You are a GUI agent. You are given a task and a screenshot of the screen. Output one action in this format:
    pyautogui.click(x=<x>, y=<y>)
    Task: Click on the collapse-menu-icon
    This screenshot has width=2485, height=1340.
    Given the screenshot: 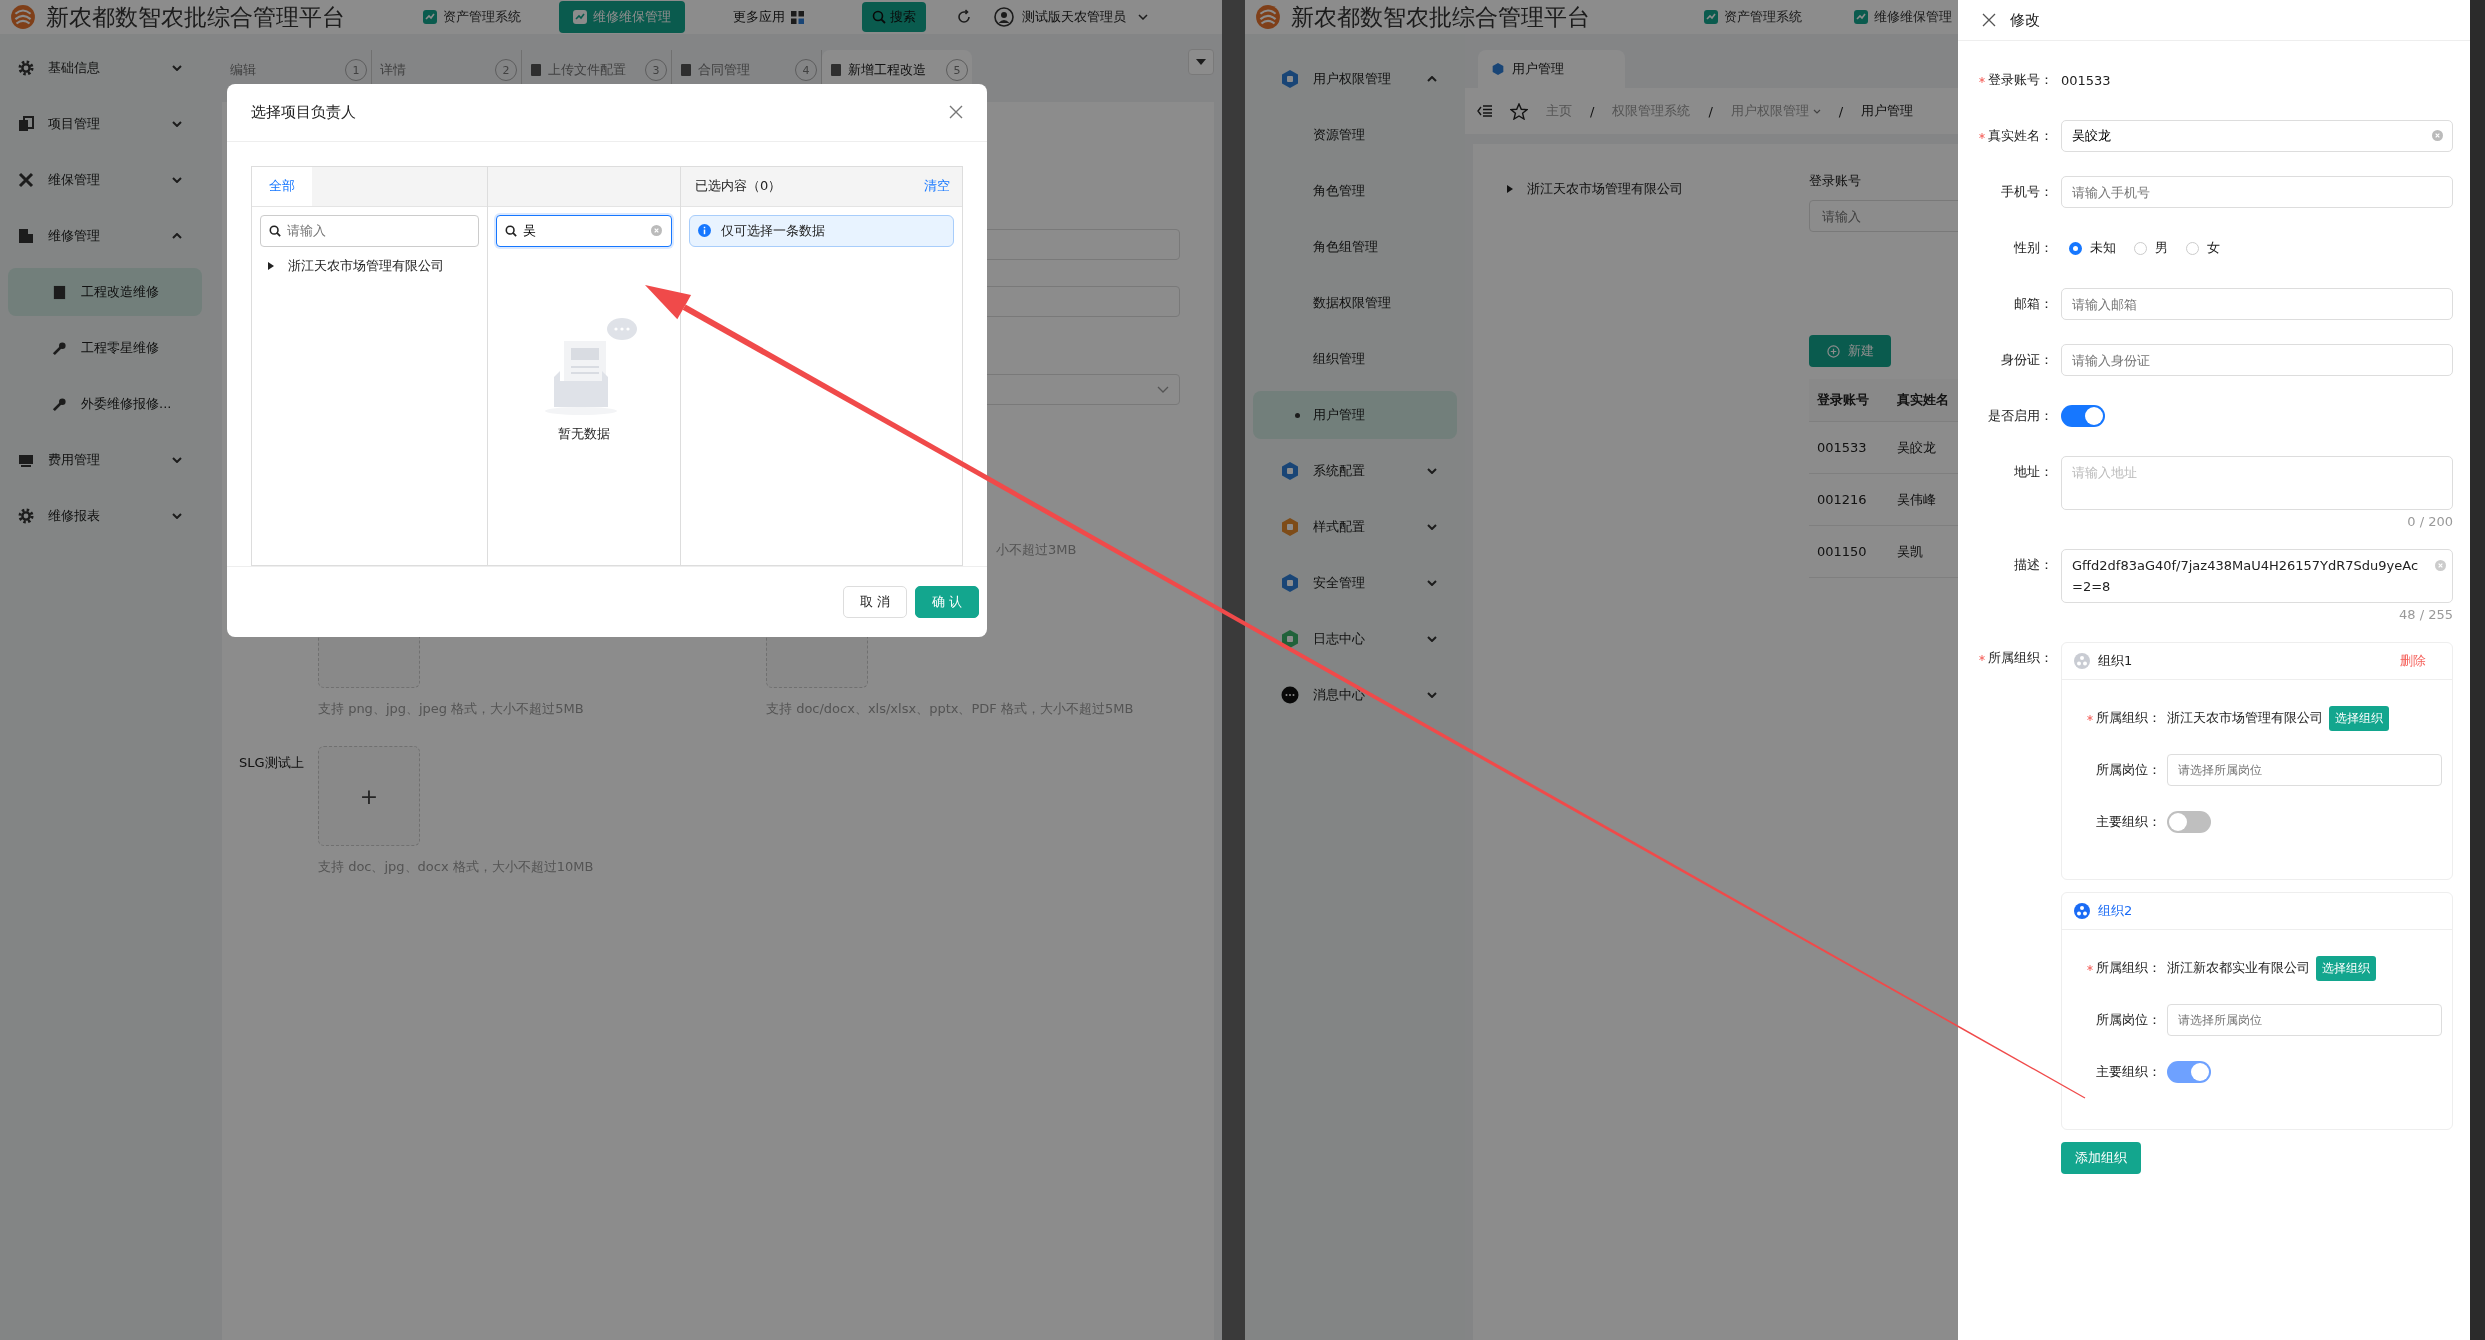 What is the action you would take?
    pyautogui.click(x=1484, y=111)
    